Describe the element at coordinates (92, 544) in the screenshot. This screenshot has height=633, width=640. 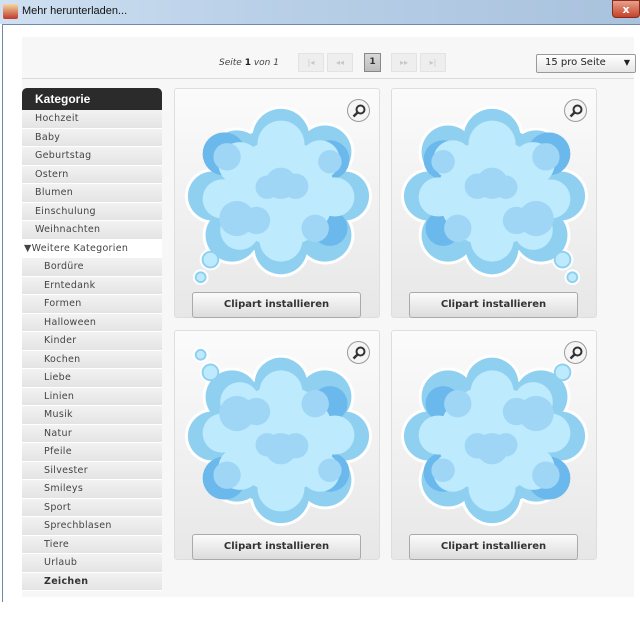
I see `sidebar-subitem: Tiere` at that location.